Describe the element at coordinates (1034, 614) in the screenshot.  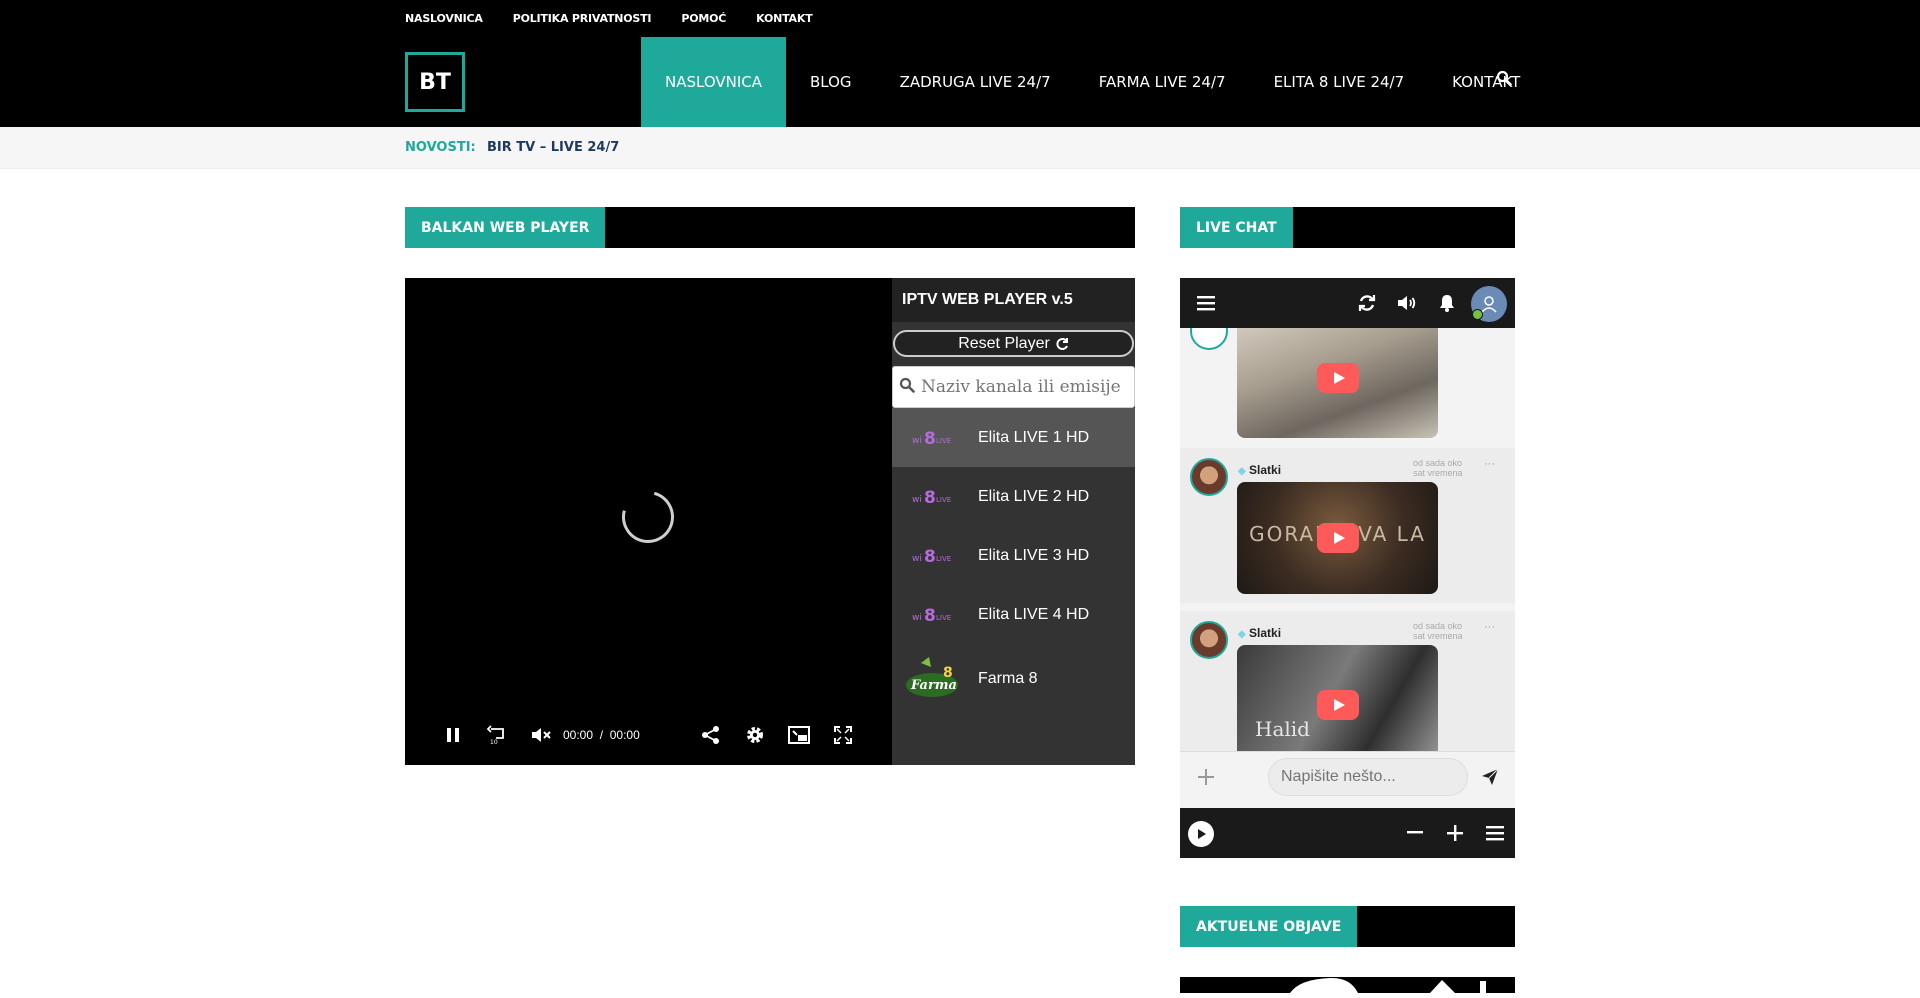
I see `channel-name: Elita LIVE 4 HD` at that location.